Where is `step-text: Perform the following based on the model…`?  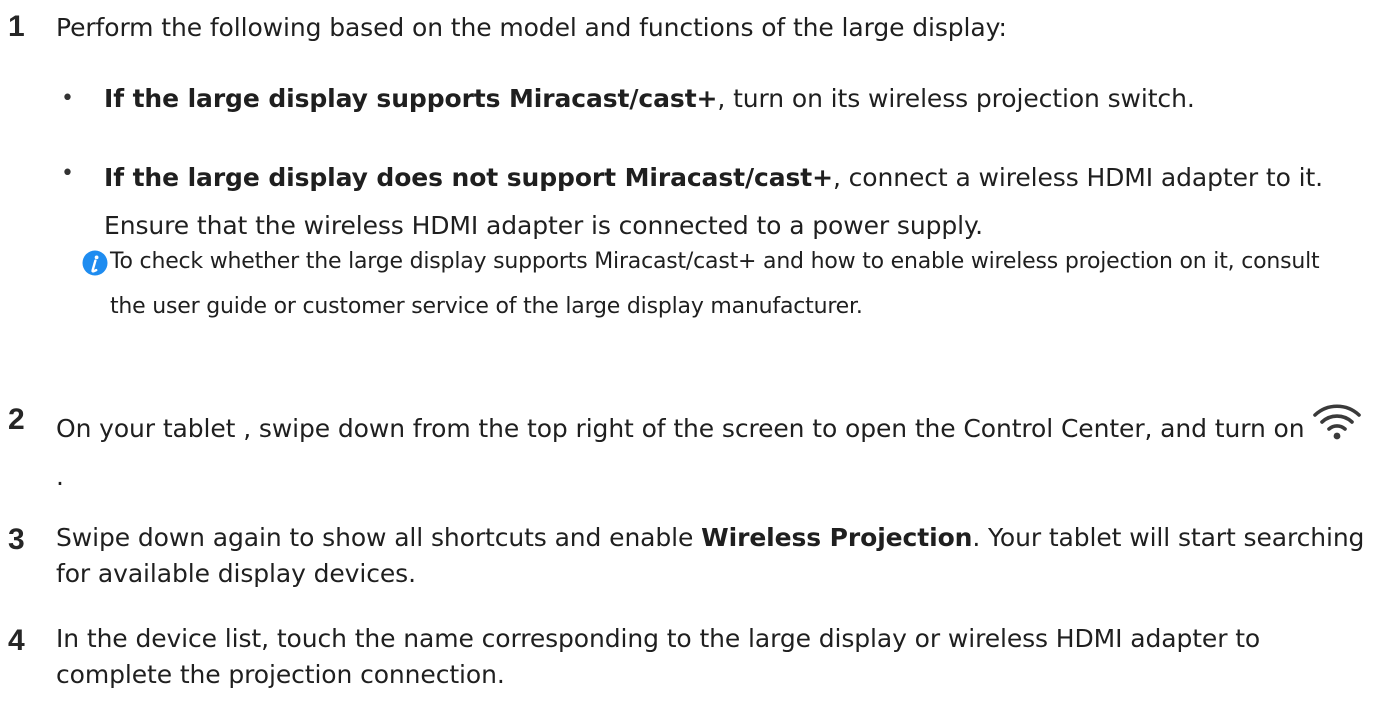 step-text: Perform the following based on the model… is located at coordinates (531, 27).